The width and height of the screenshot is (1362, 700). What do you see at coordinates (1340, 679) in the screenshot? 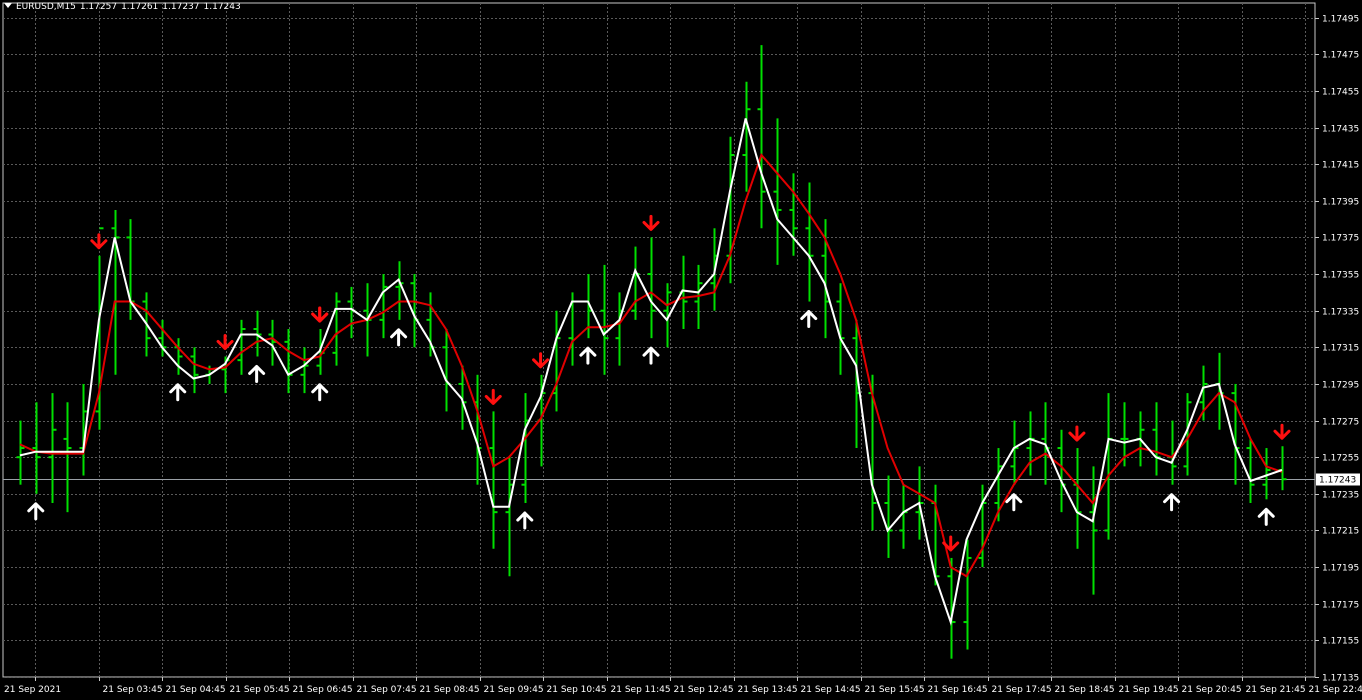
I see `y-tick-label: 1.17135` at bounding box center [1340, 679].